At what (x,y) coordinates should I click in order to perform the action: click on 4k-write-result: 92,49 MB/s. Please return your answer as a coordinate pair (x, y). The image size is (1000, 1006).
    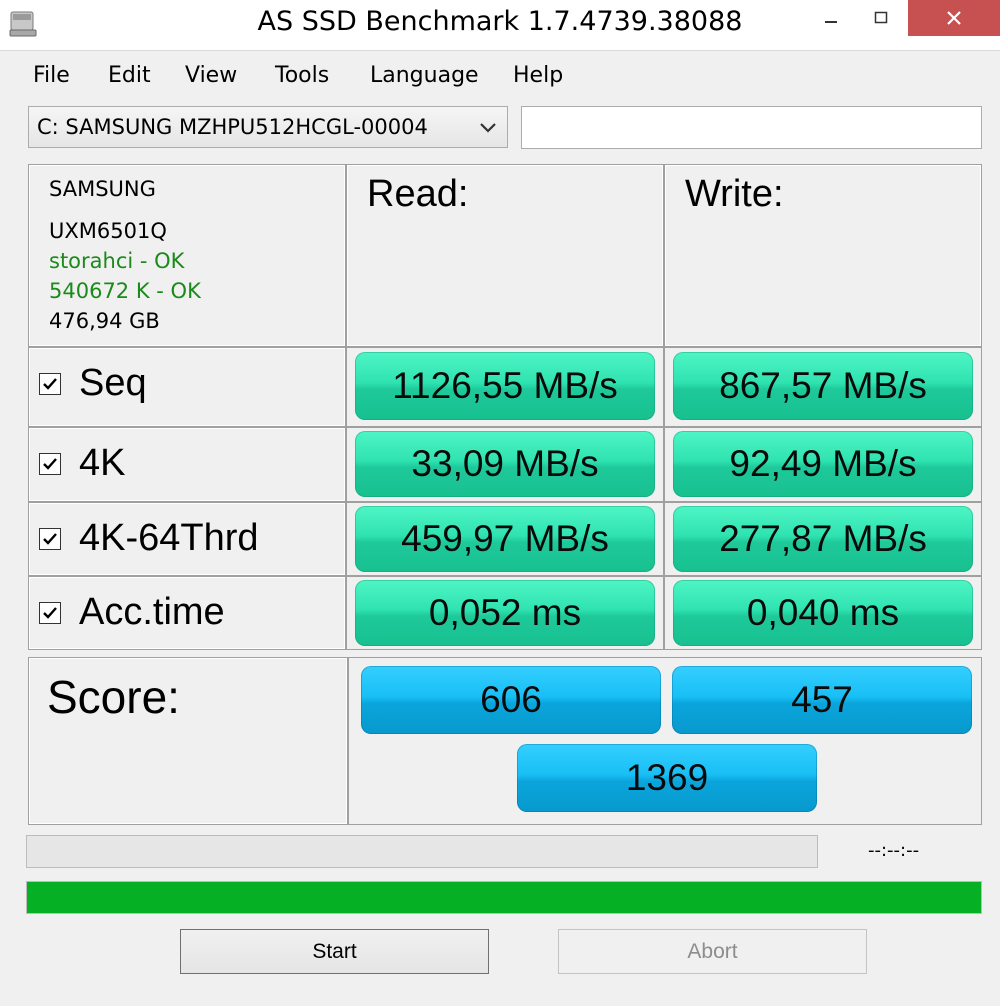
    Looking at the image, I should click on (823, 464).